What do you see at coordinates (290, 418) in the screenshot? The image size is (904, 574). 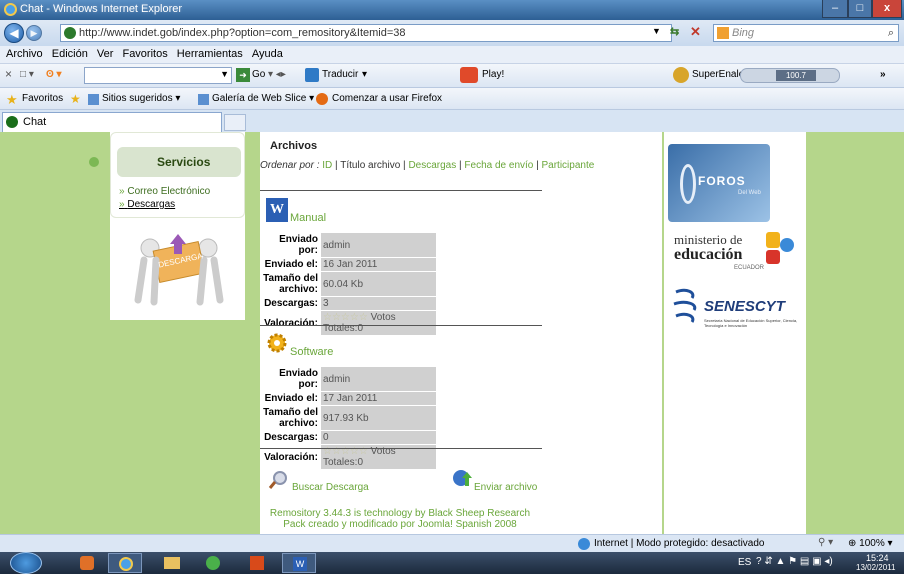 I see `tamano-label: Tamaño del archivo:` at bounding box center [290, 418].